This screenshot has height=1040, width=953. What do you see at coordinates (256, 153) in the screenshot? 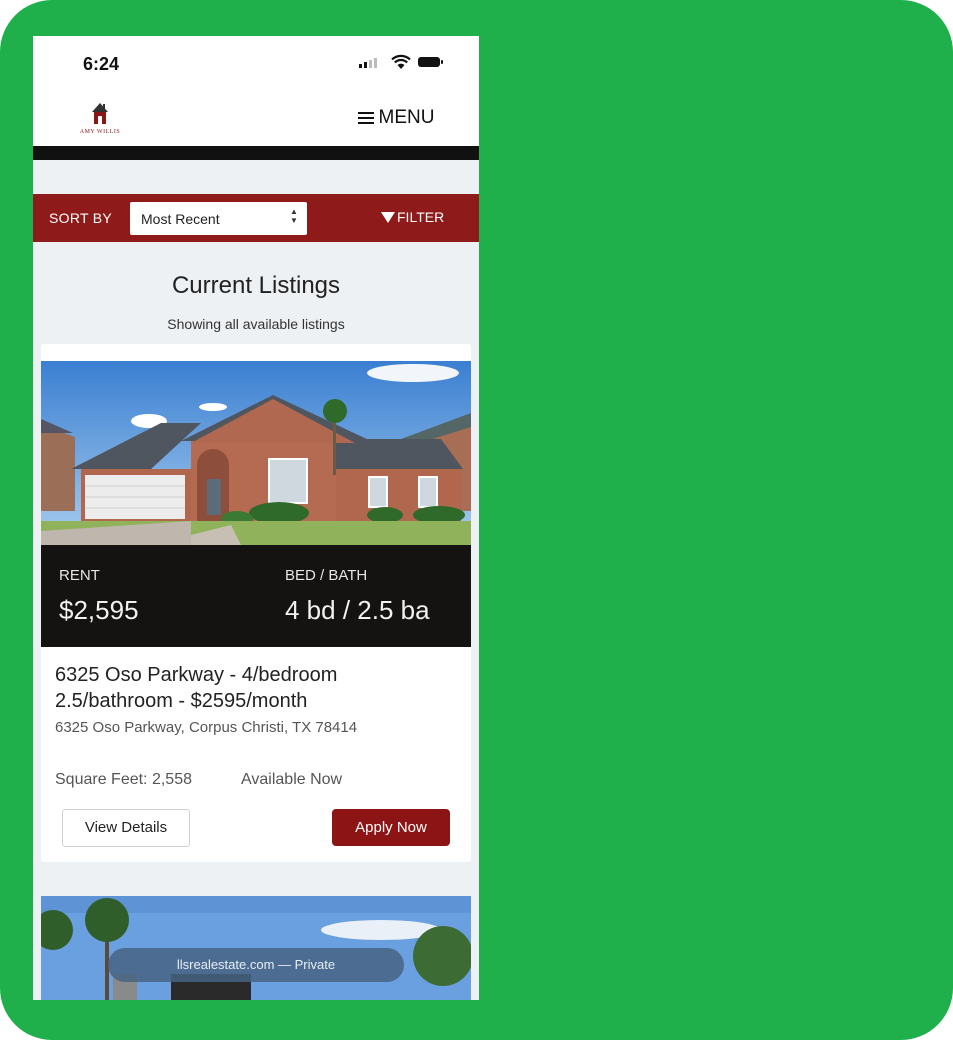
I see `header-divider` at bounding box center [256, 153].